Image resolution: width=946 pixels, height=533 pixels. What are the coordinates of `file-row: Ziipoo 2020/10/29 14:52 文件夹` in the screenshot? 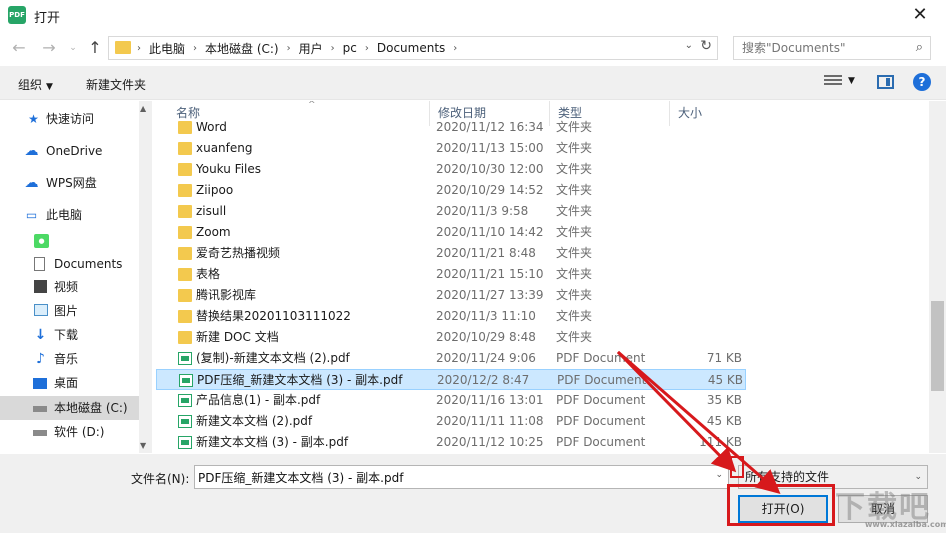 It's located at (451, 190).